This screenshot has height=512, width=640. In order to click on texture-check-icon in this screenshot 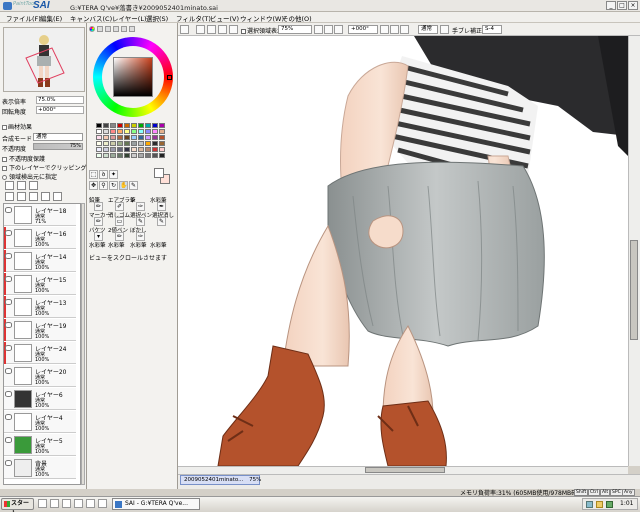, I will do `click(4, 127)`.